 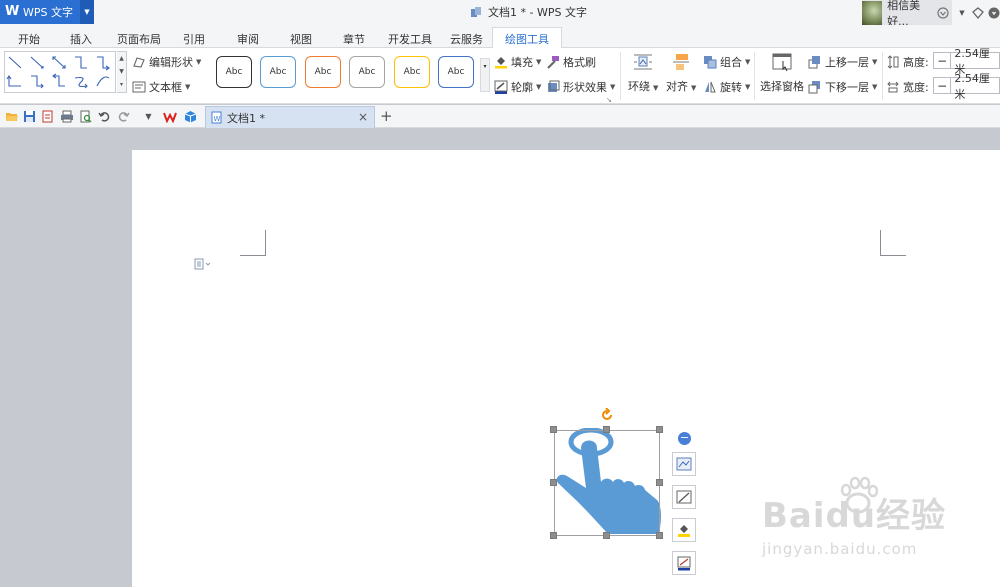 What do you see at coordinates (290, 117) in the screenshot?
I see `document-tab: W 文档1 * ×` at bounding box center [290, 117].